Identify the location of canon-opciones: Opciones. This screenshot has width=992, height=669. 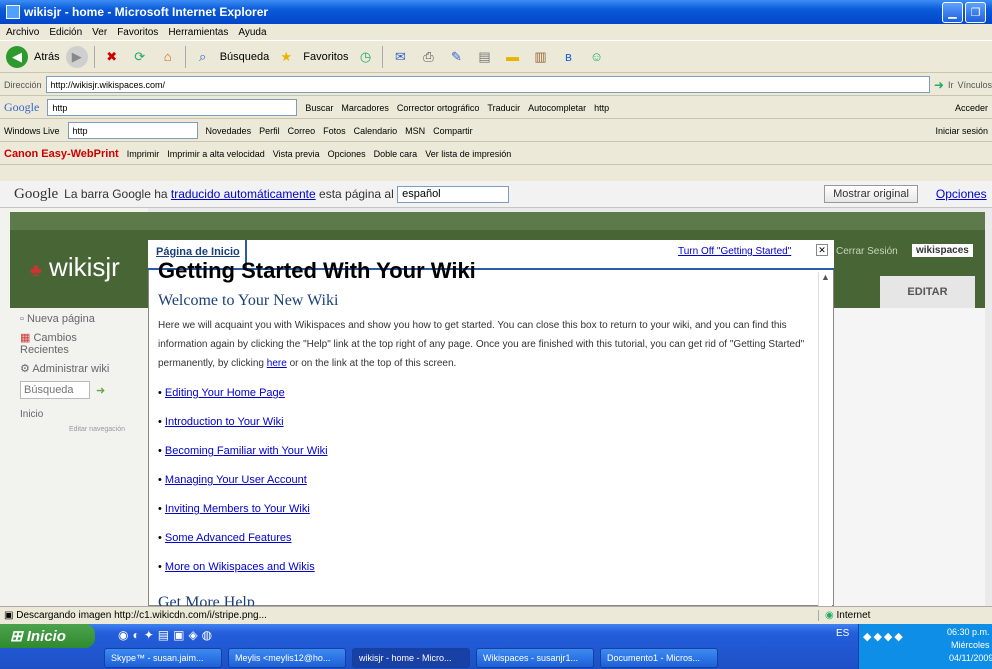
(347, 154).